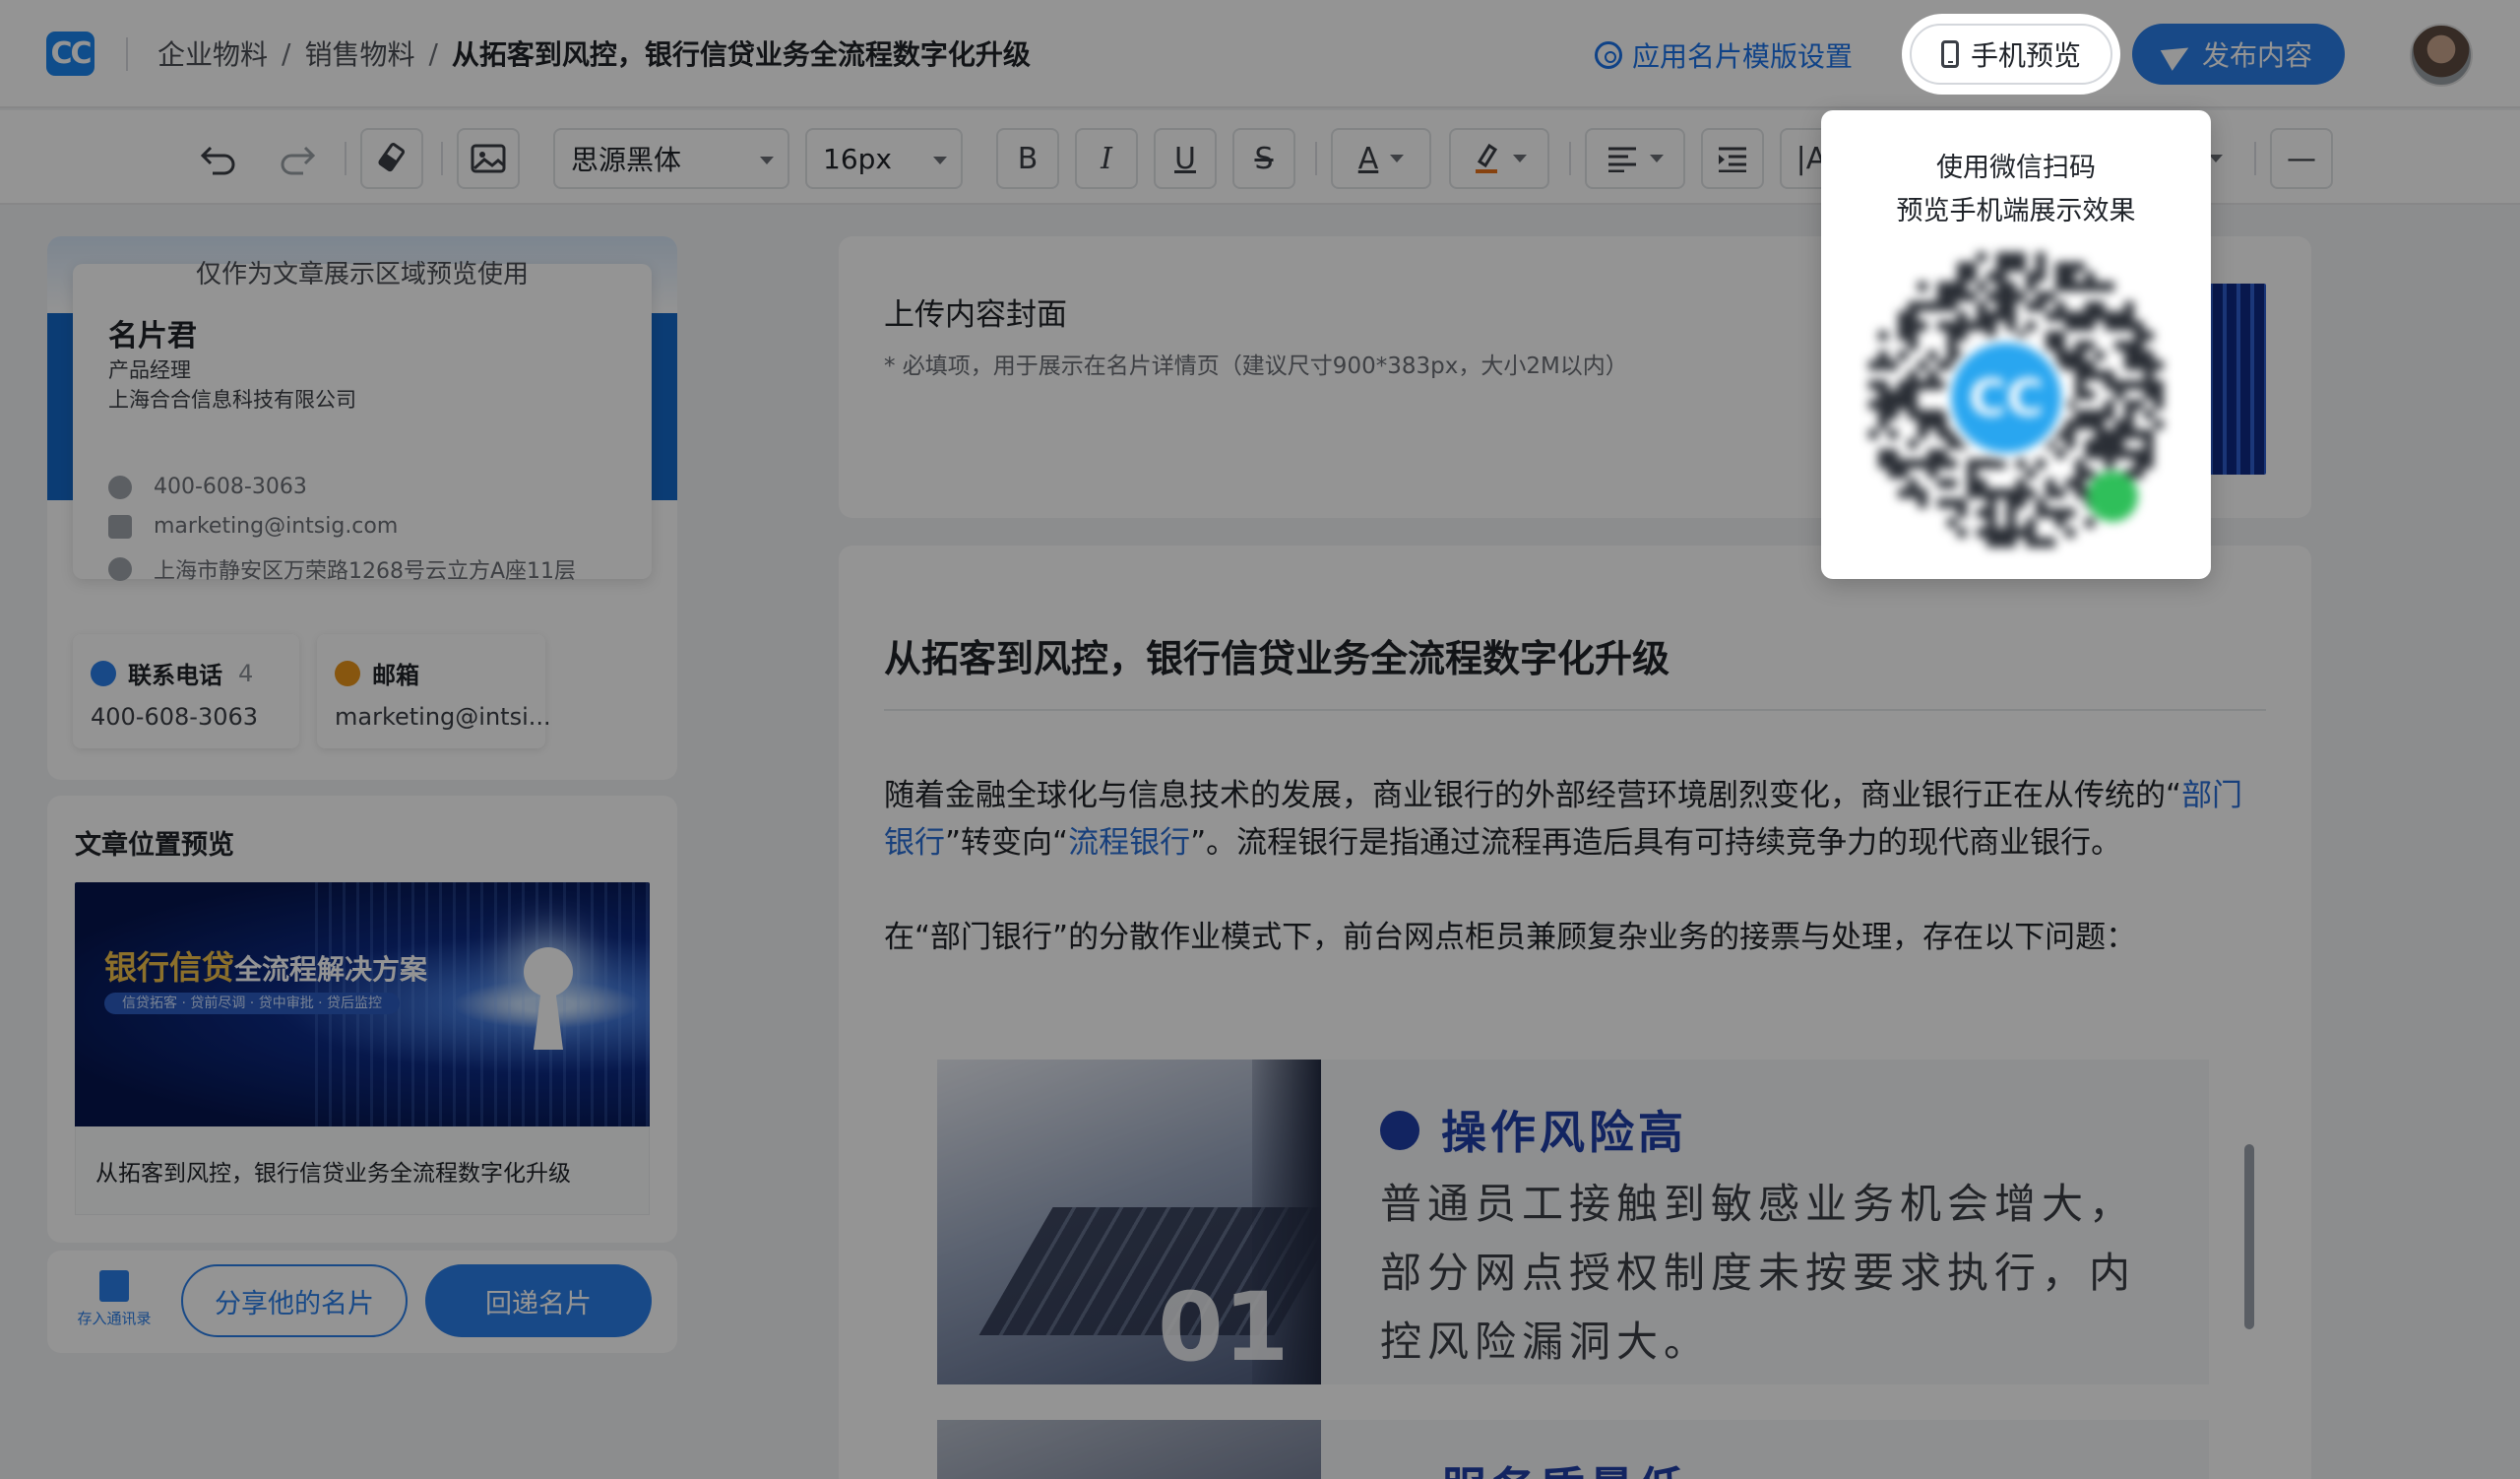 The width and height of the screenshot is (2520, 1479). I want to click on scrollbar-thumb, so click(2249, 1237).